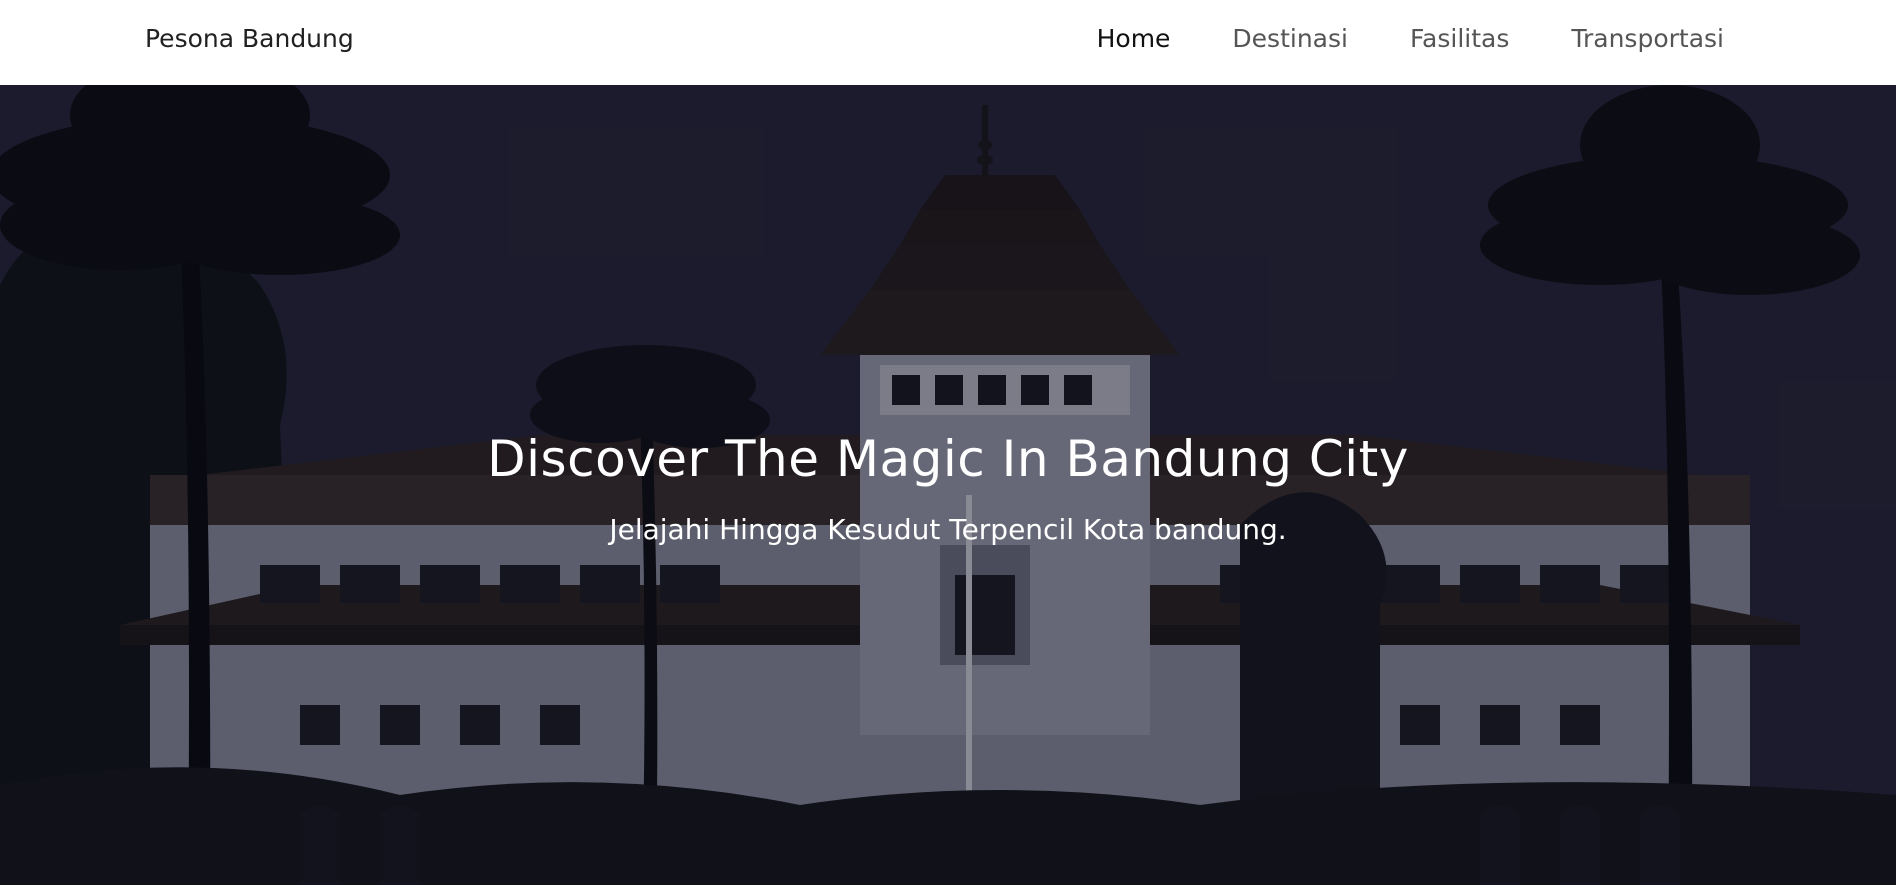 The width and height of the screenshot is (1896, 885). Describe the element at coordinates (1290, 38) in the screenshot. I see `nav-link-destinasi: Destinasi` at that location.